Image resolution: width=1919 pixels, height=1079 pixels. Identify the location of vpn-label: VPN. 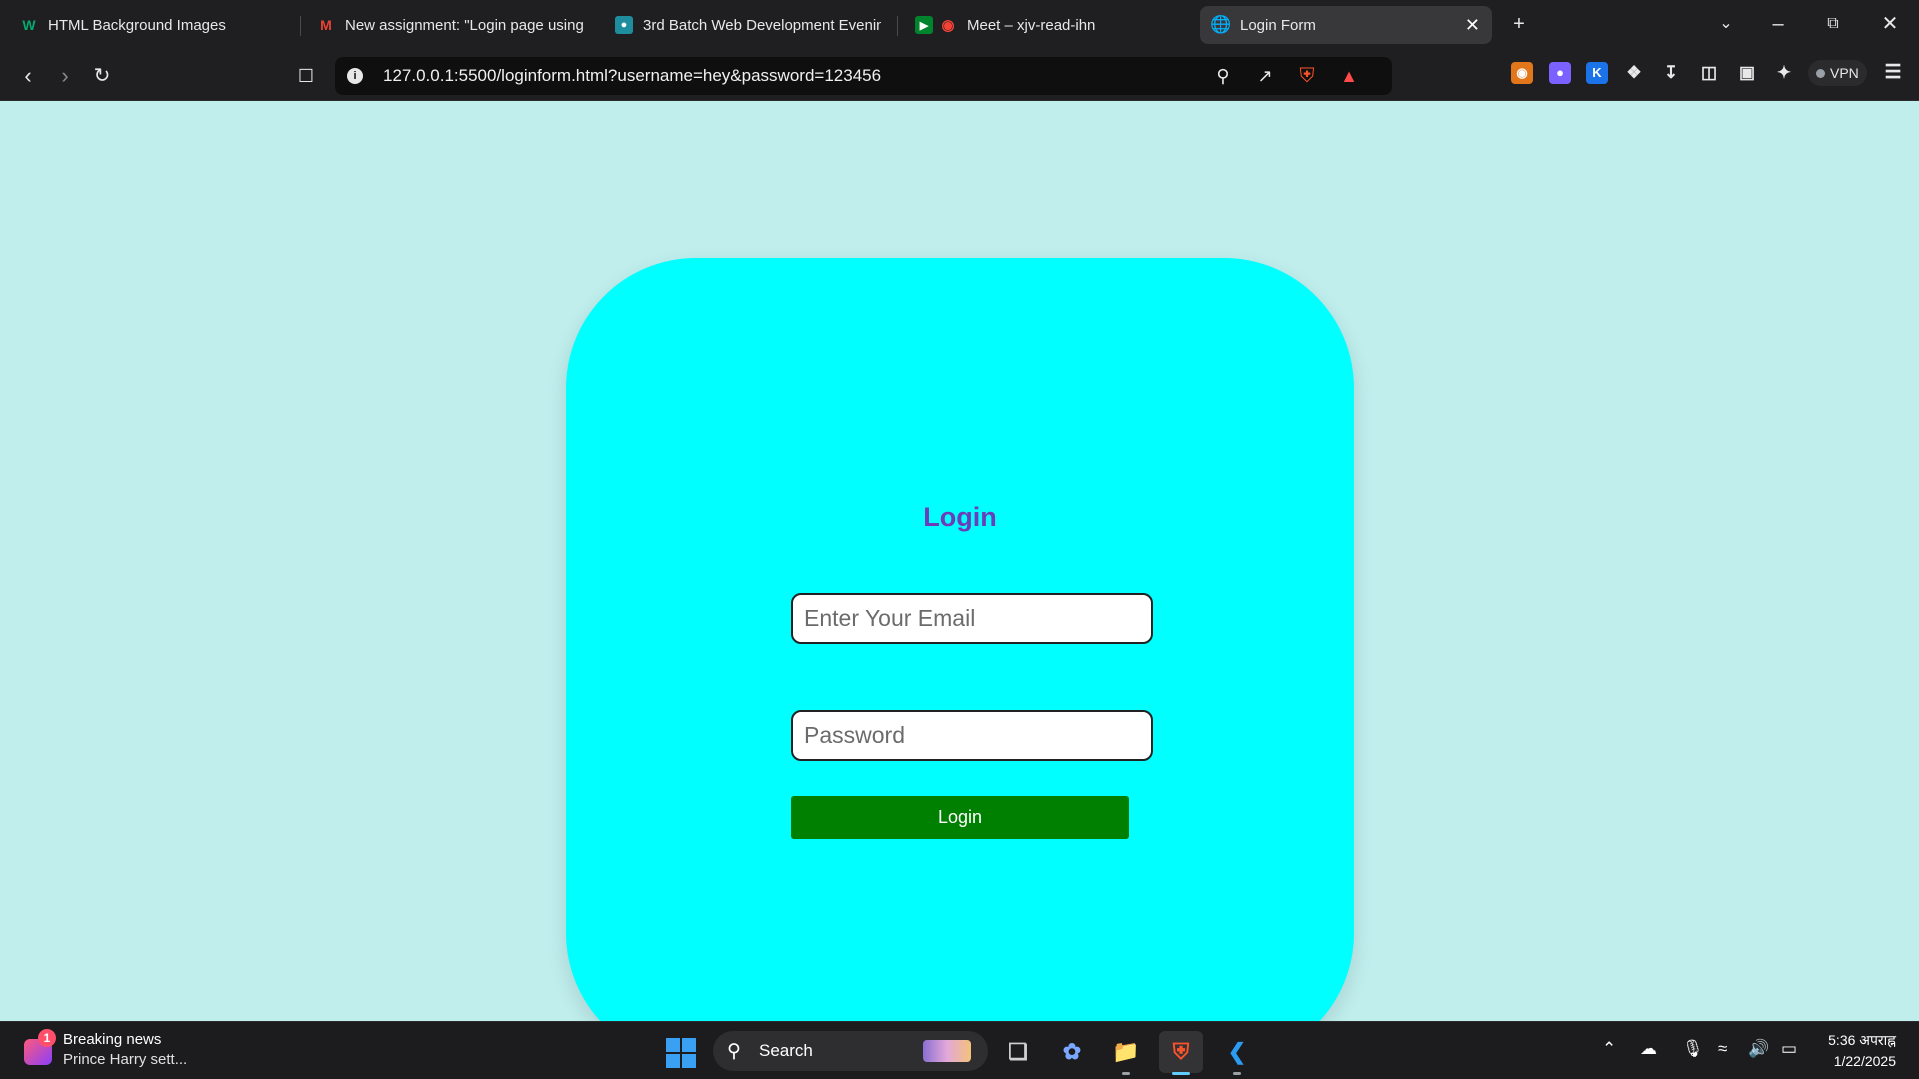
(1844, 73).